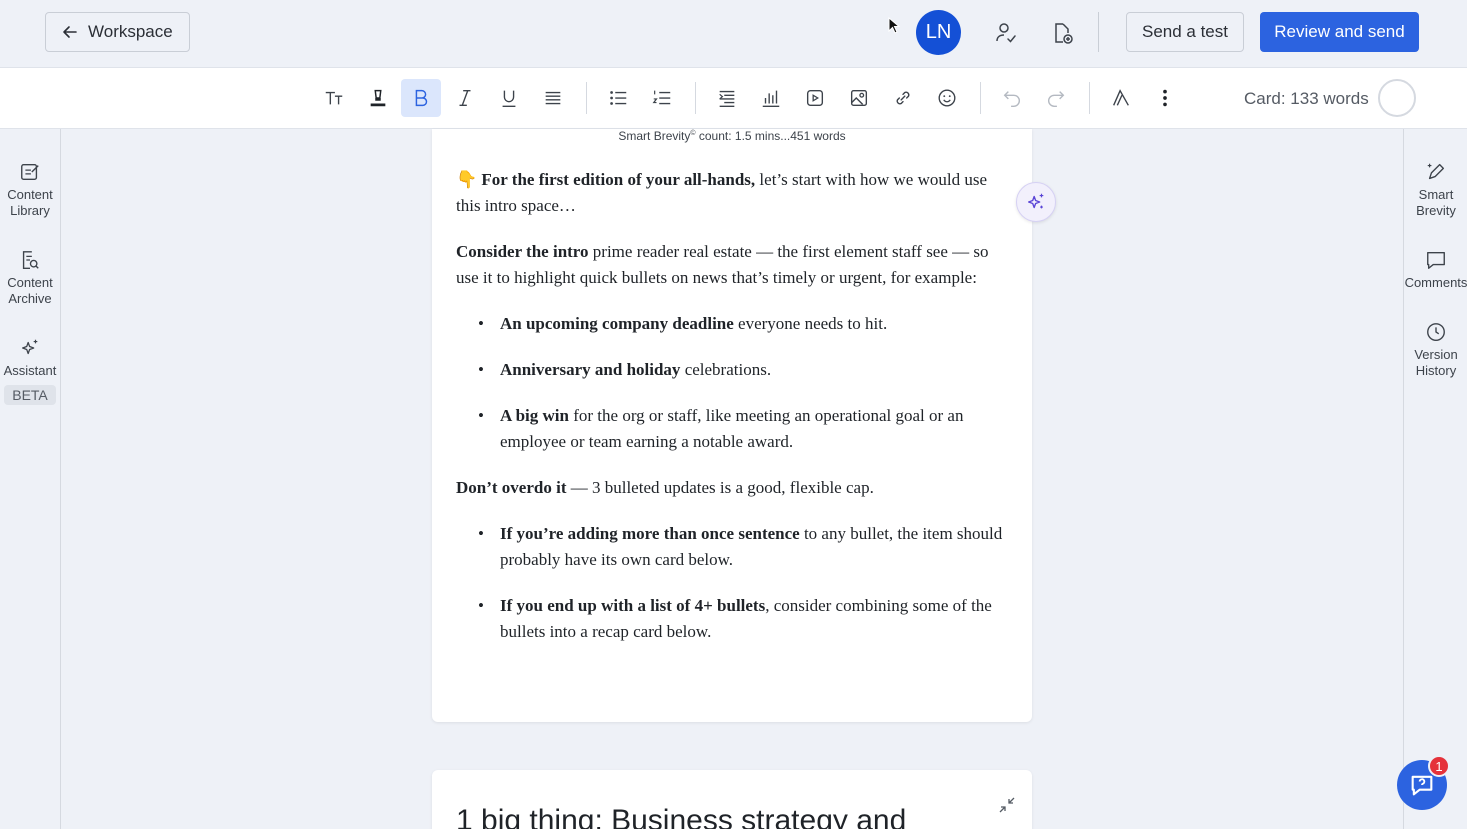  I want to click on bulleted-list-icon, so click(618, 98).